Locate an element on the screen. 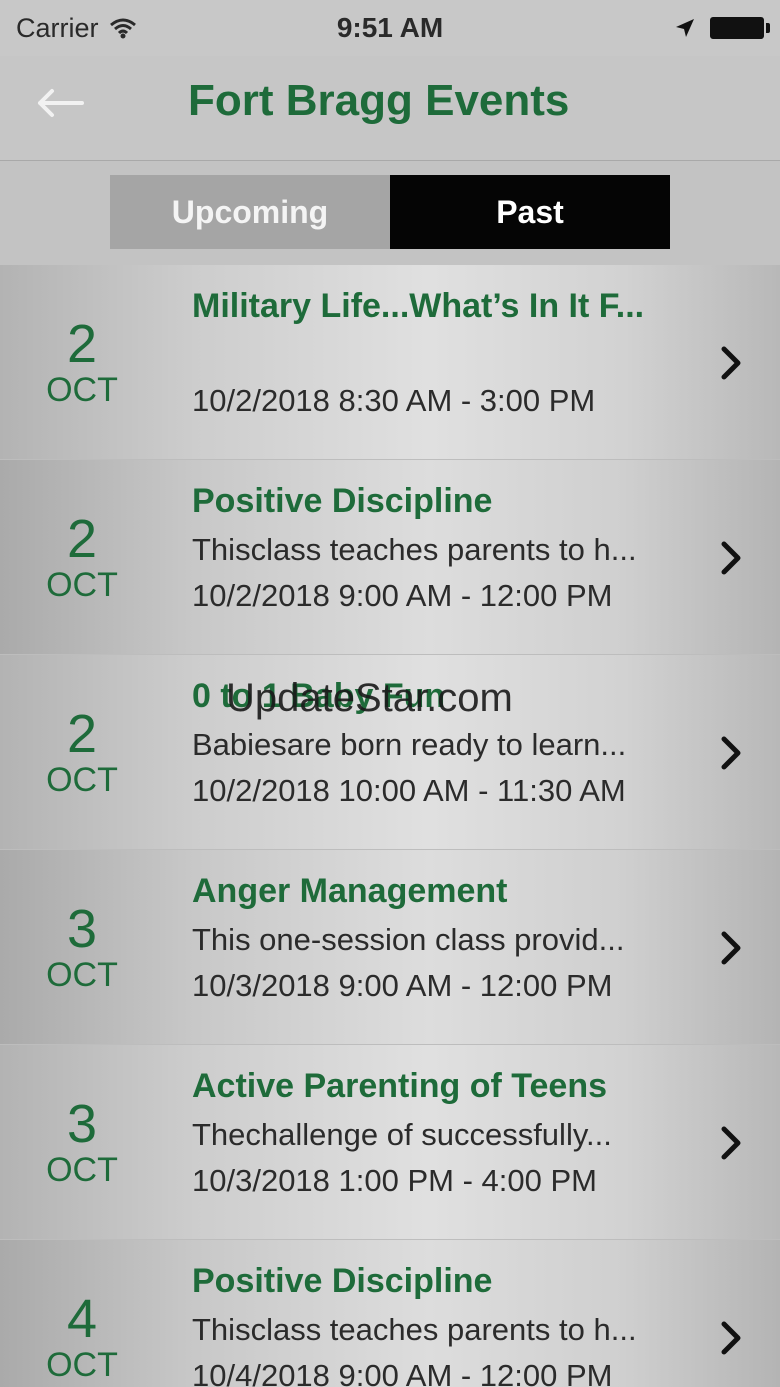  event-title: Anger Management is located at coordinates (350, 891).